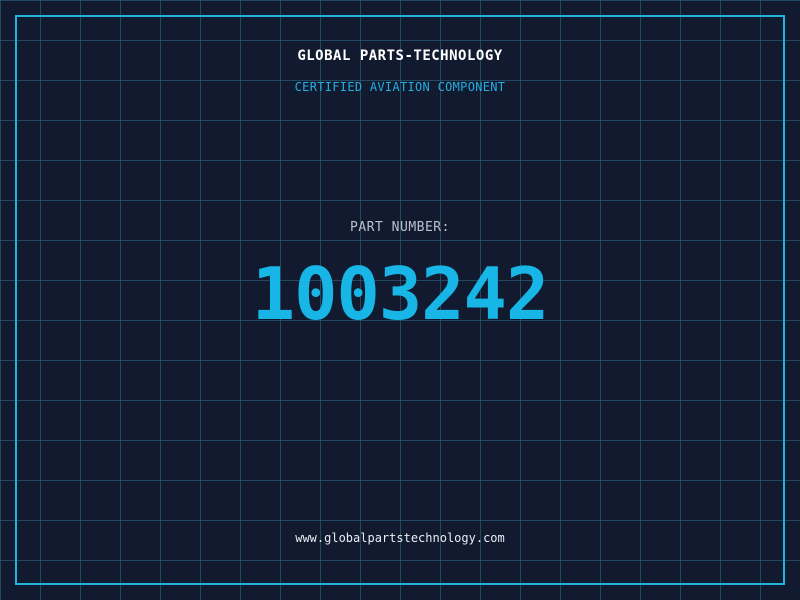 The image size is (800, 600). I want to click on certification-tagline: CERTIFIED AVIATION COMPONENT, so click(400, 87).